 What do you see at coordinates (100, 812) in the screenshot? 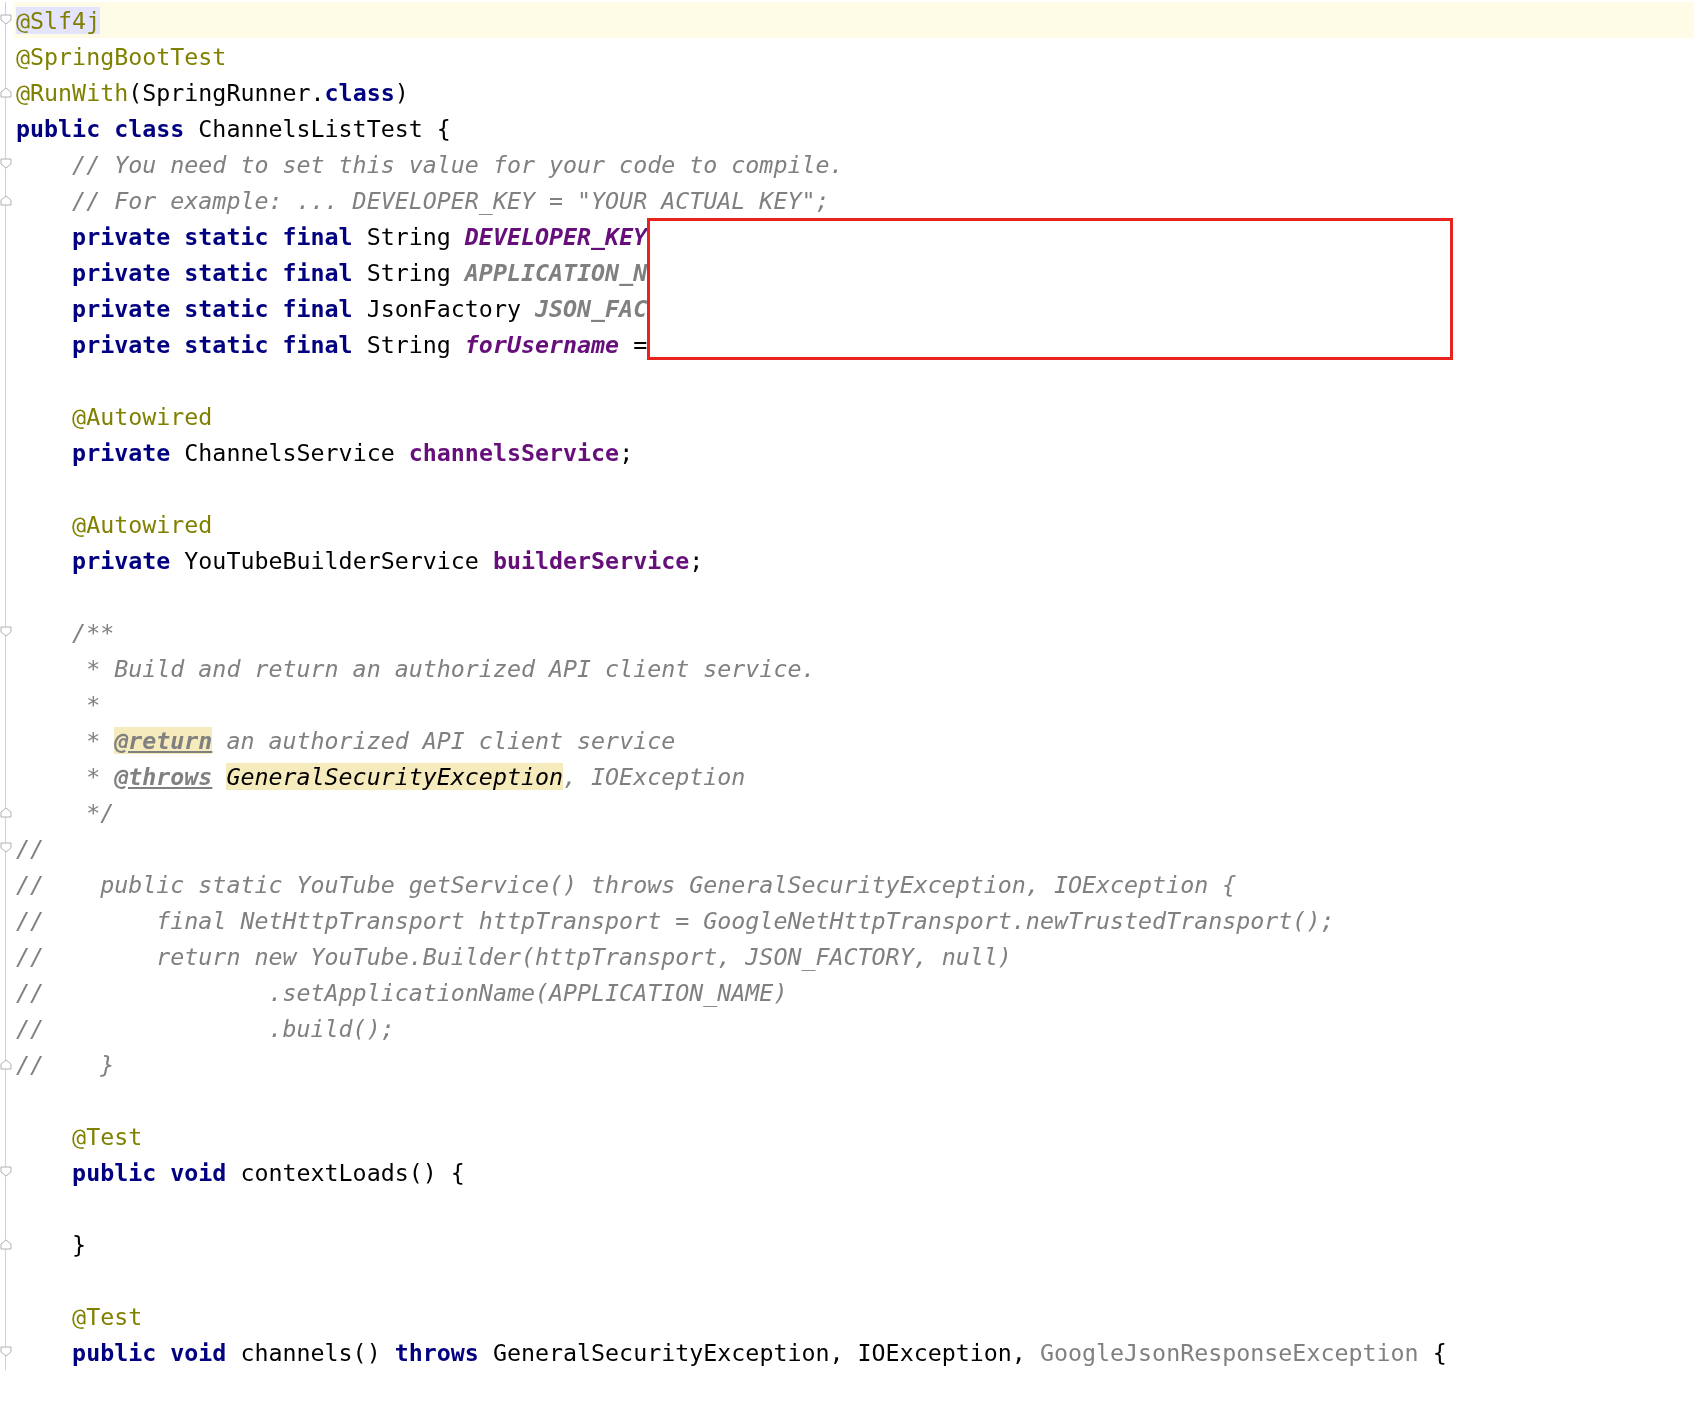
I see `code-line: */` at bounding box center [100, 812].